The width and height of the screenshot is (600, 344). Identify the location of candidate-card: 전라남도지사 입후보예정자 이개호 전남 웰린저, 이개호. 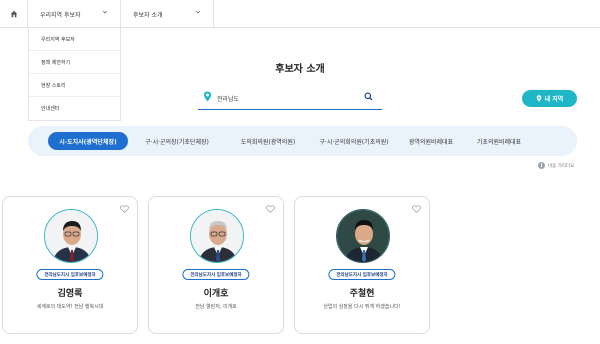
(216, 265).